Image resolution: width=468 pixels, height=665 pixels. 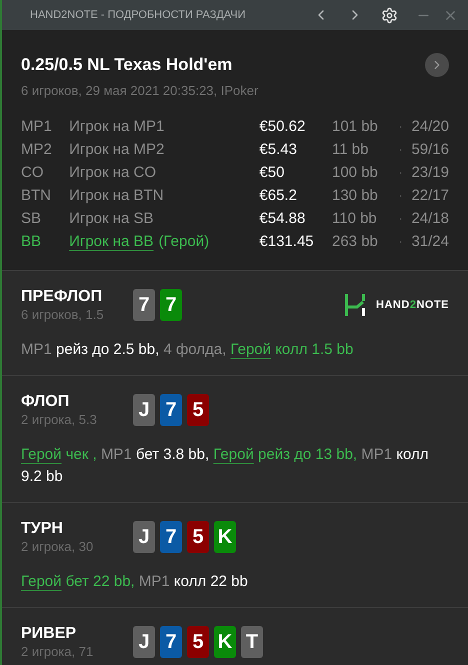 I want to click on player-name: Игрок на SB, so click(x=111, y=219).